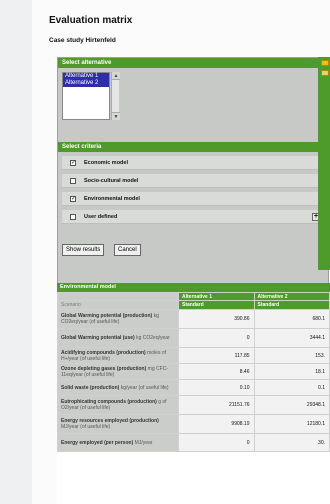 The image size is (330, 504). What do you see at coordinates (86, 76) in the screenshot?
I see `alternative-option: Alternative 1` at bounding box center [86, 76].